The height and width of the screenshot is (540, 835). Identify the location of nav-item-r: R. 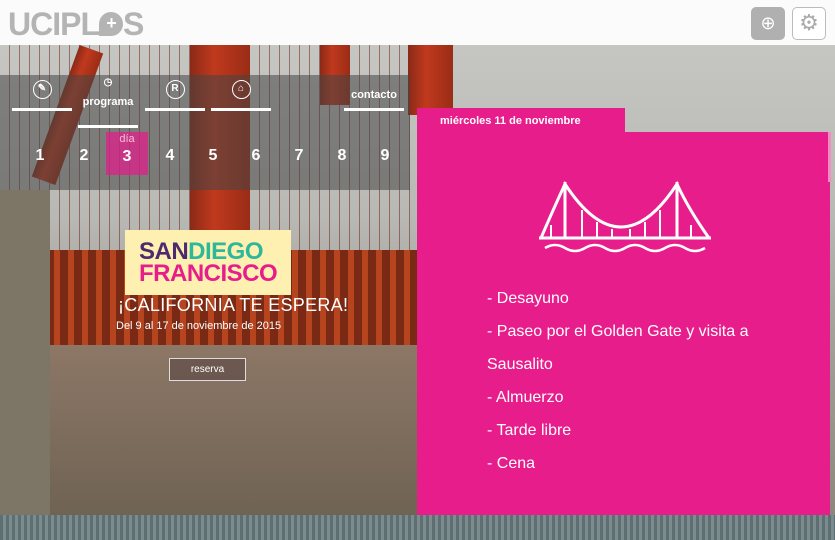
(175, 93).